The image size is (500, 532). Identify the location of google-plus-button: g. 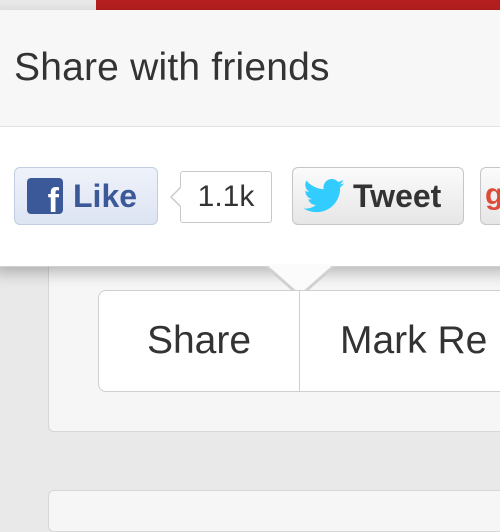
(490, 196).